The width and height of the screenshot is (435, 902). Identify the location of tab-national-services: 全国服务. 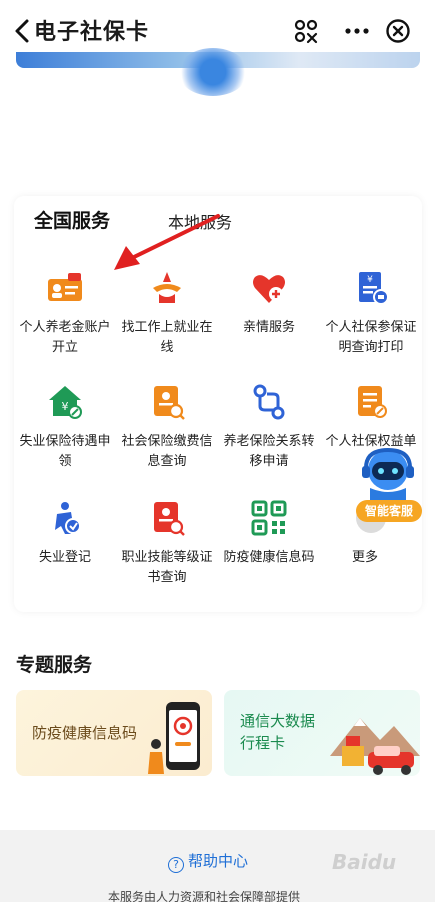
(72, 219).